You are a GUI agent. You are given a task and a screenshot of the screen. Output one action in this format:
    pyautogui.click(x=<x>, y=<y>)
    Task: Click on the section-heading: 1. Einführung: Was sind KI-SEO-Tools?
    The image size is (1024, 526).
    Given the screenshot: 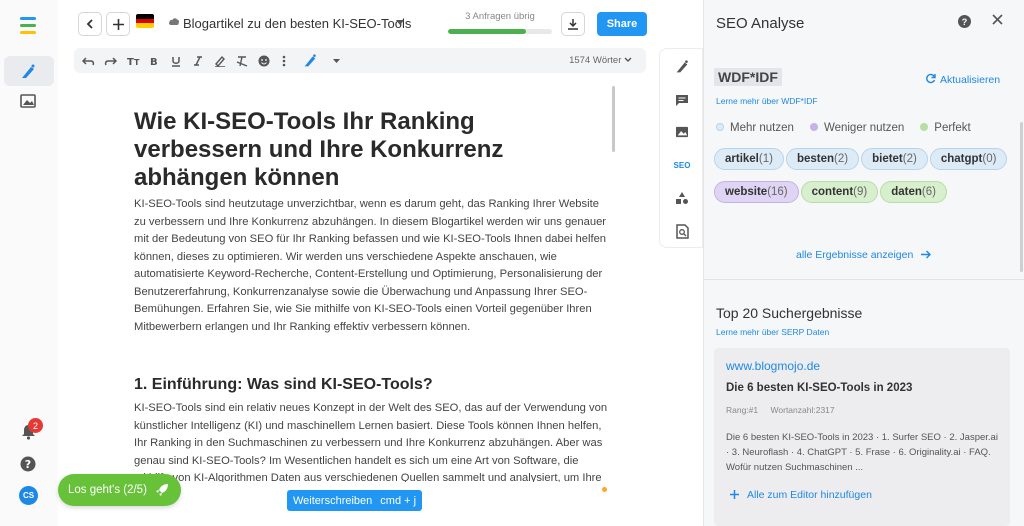 What is the action you would take?
    pyautogui.click(x=371, y=385)
    